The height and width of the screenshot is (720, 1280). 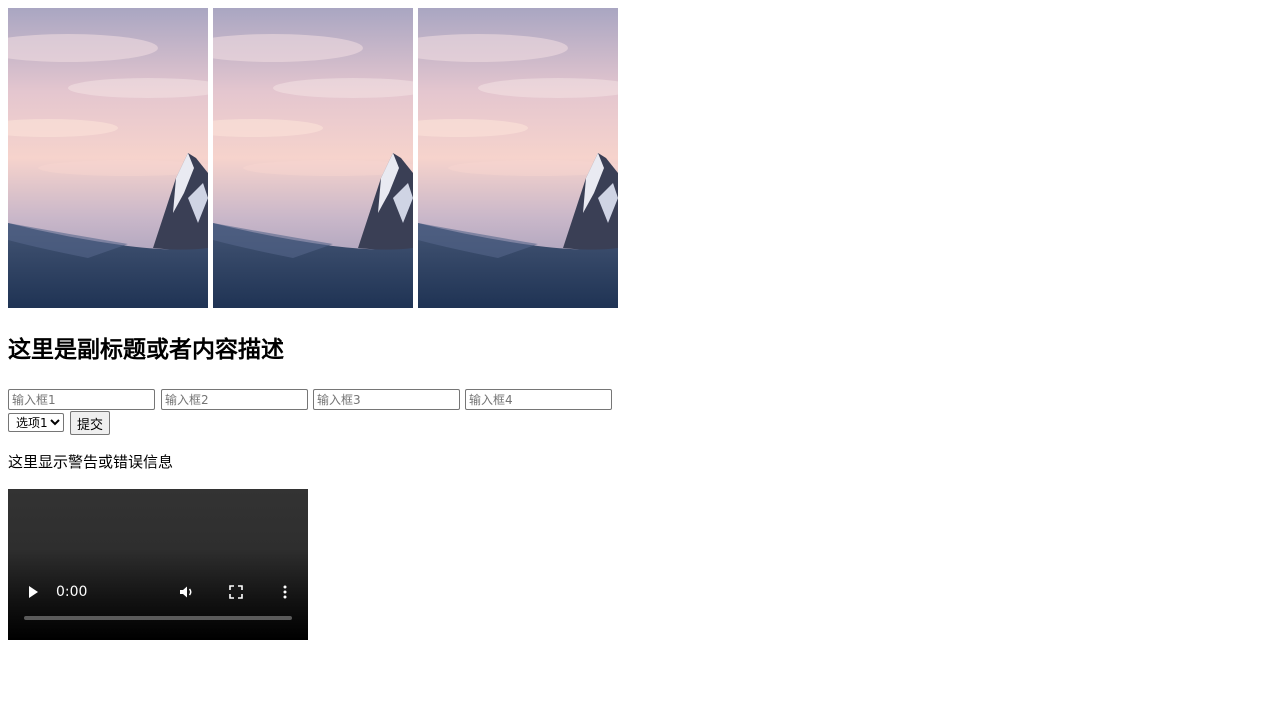 What do you see at coordinates (90, 423) in the screenshot?
I see `submit-button: 提交` at bounding box center [90, 423].